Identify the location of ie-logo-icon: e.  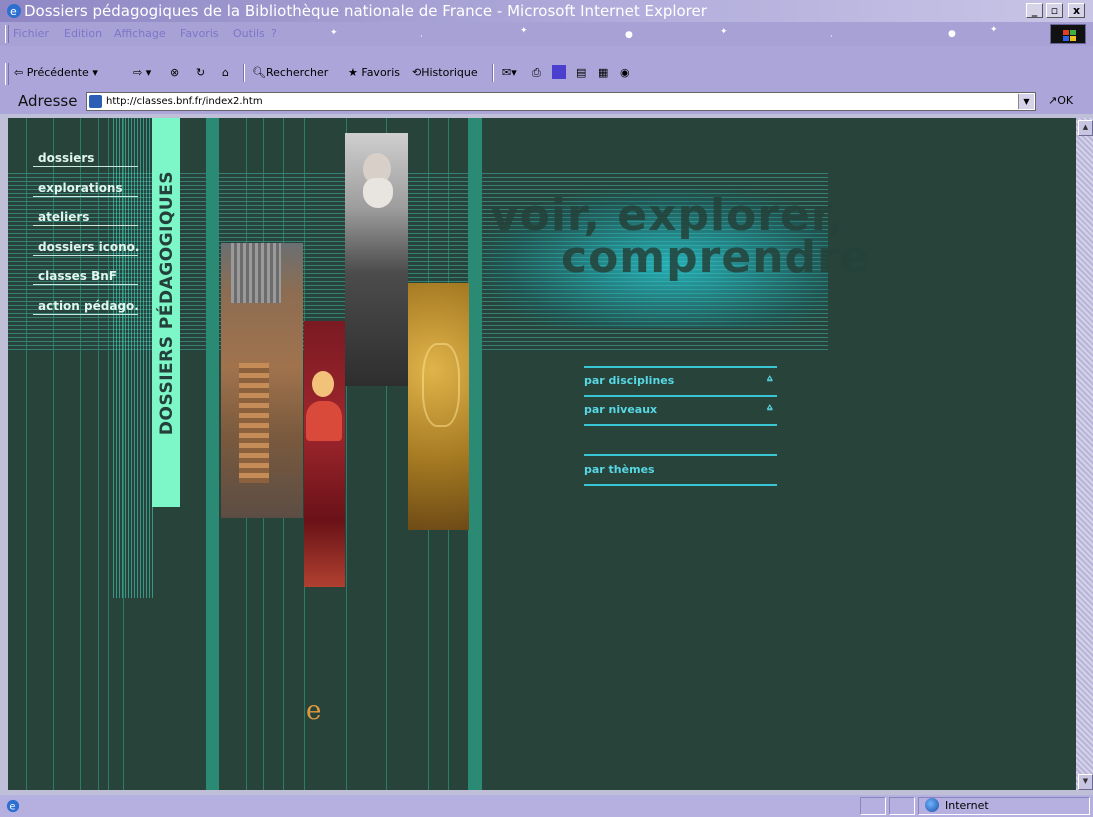
(14, 11).